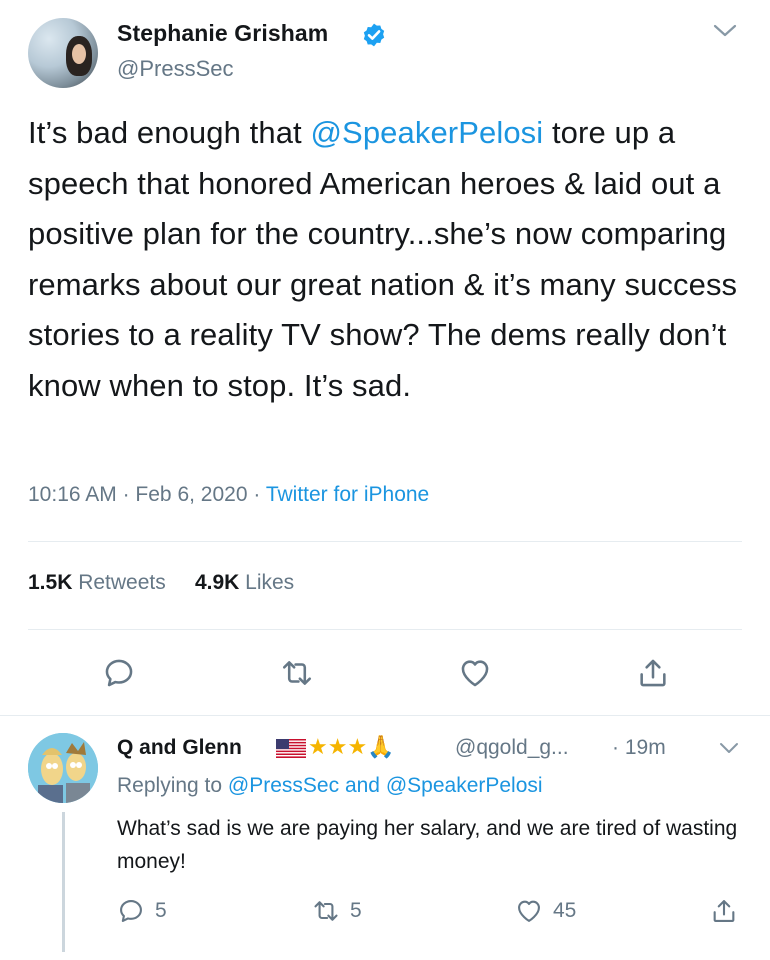 This screenshot has width=770, height=960. Describe the element at coordinates (72, 494) in the screenshot. I see `tweet-time: 10:16 AM` at that location.